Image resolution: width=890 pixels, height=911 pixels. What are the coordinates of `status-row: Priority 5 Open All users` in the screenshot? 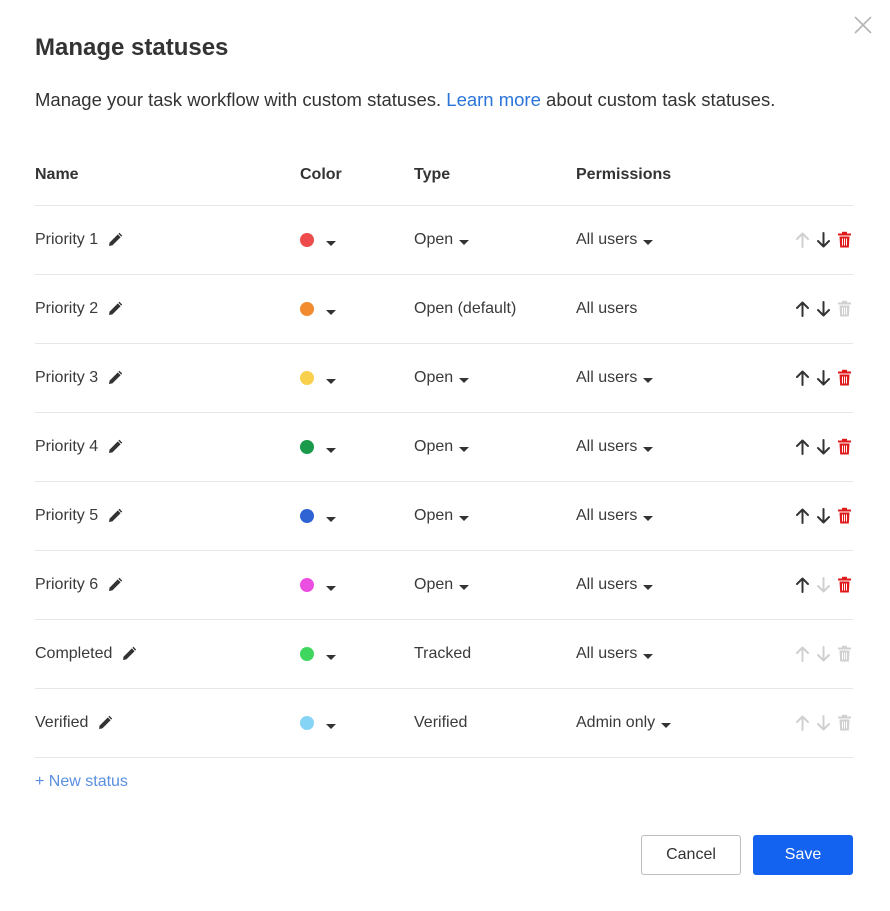 It's located at (444, 516).